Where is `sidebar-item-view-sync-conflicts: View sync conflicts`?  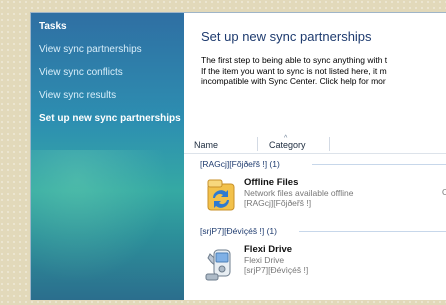 sidebar-item-view-sync-conflicts: View sync conflicts is located at coordinates (81, 72).